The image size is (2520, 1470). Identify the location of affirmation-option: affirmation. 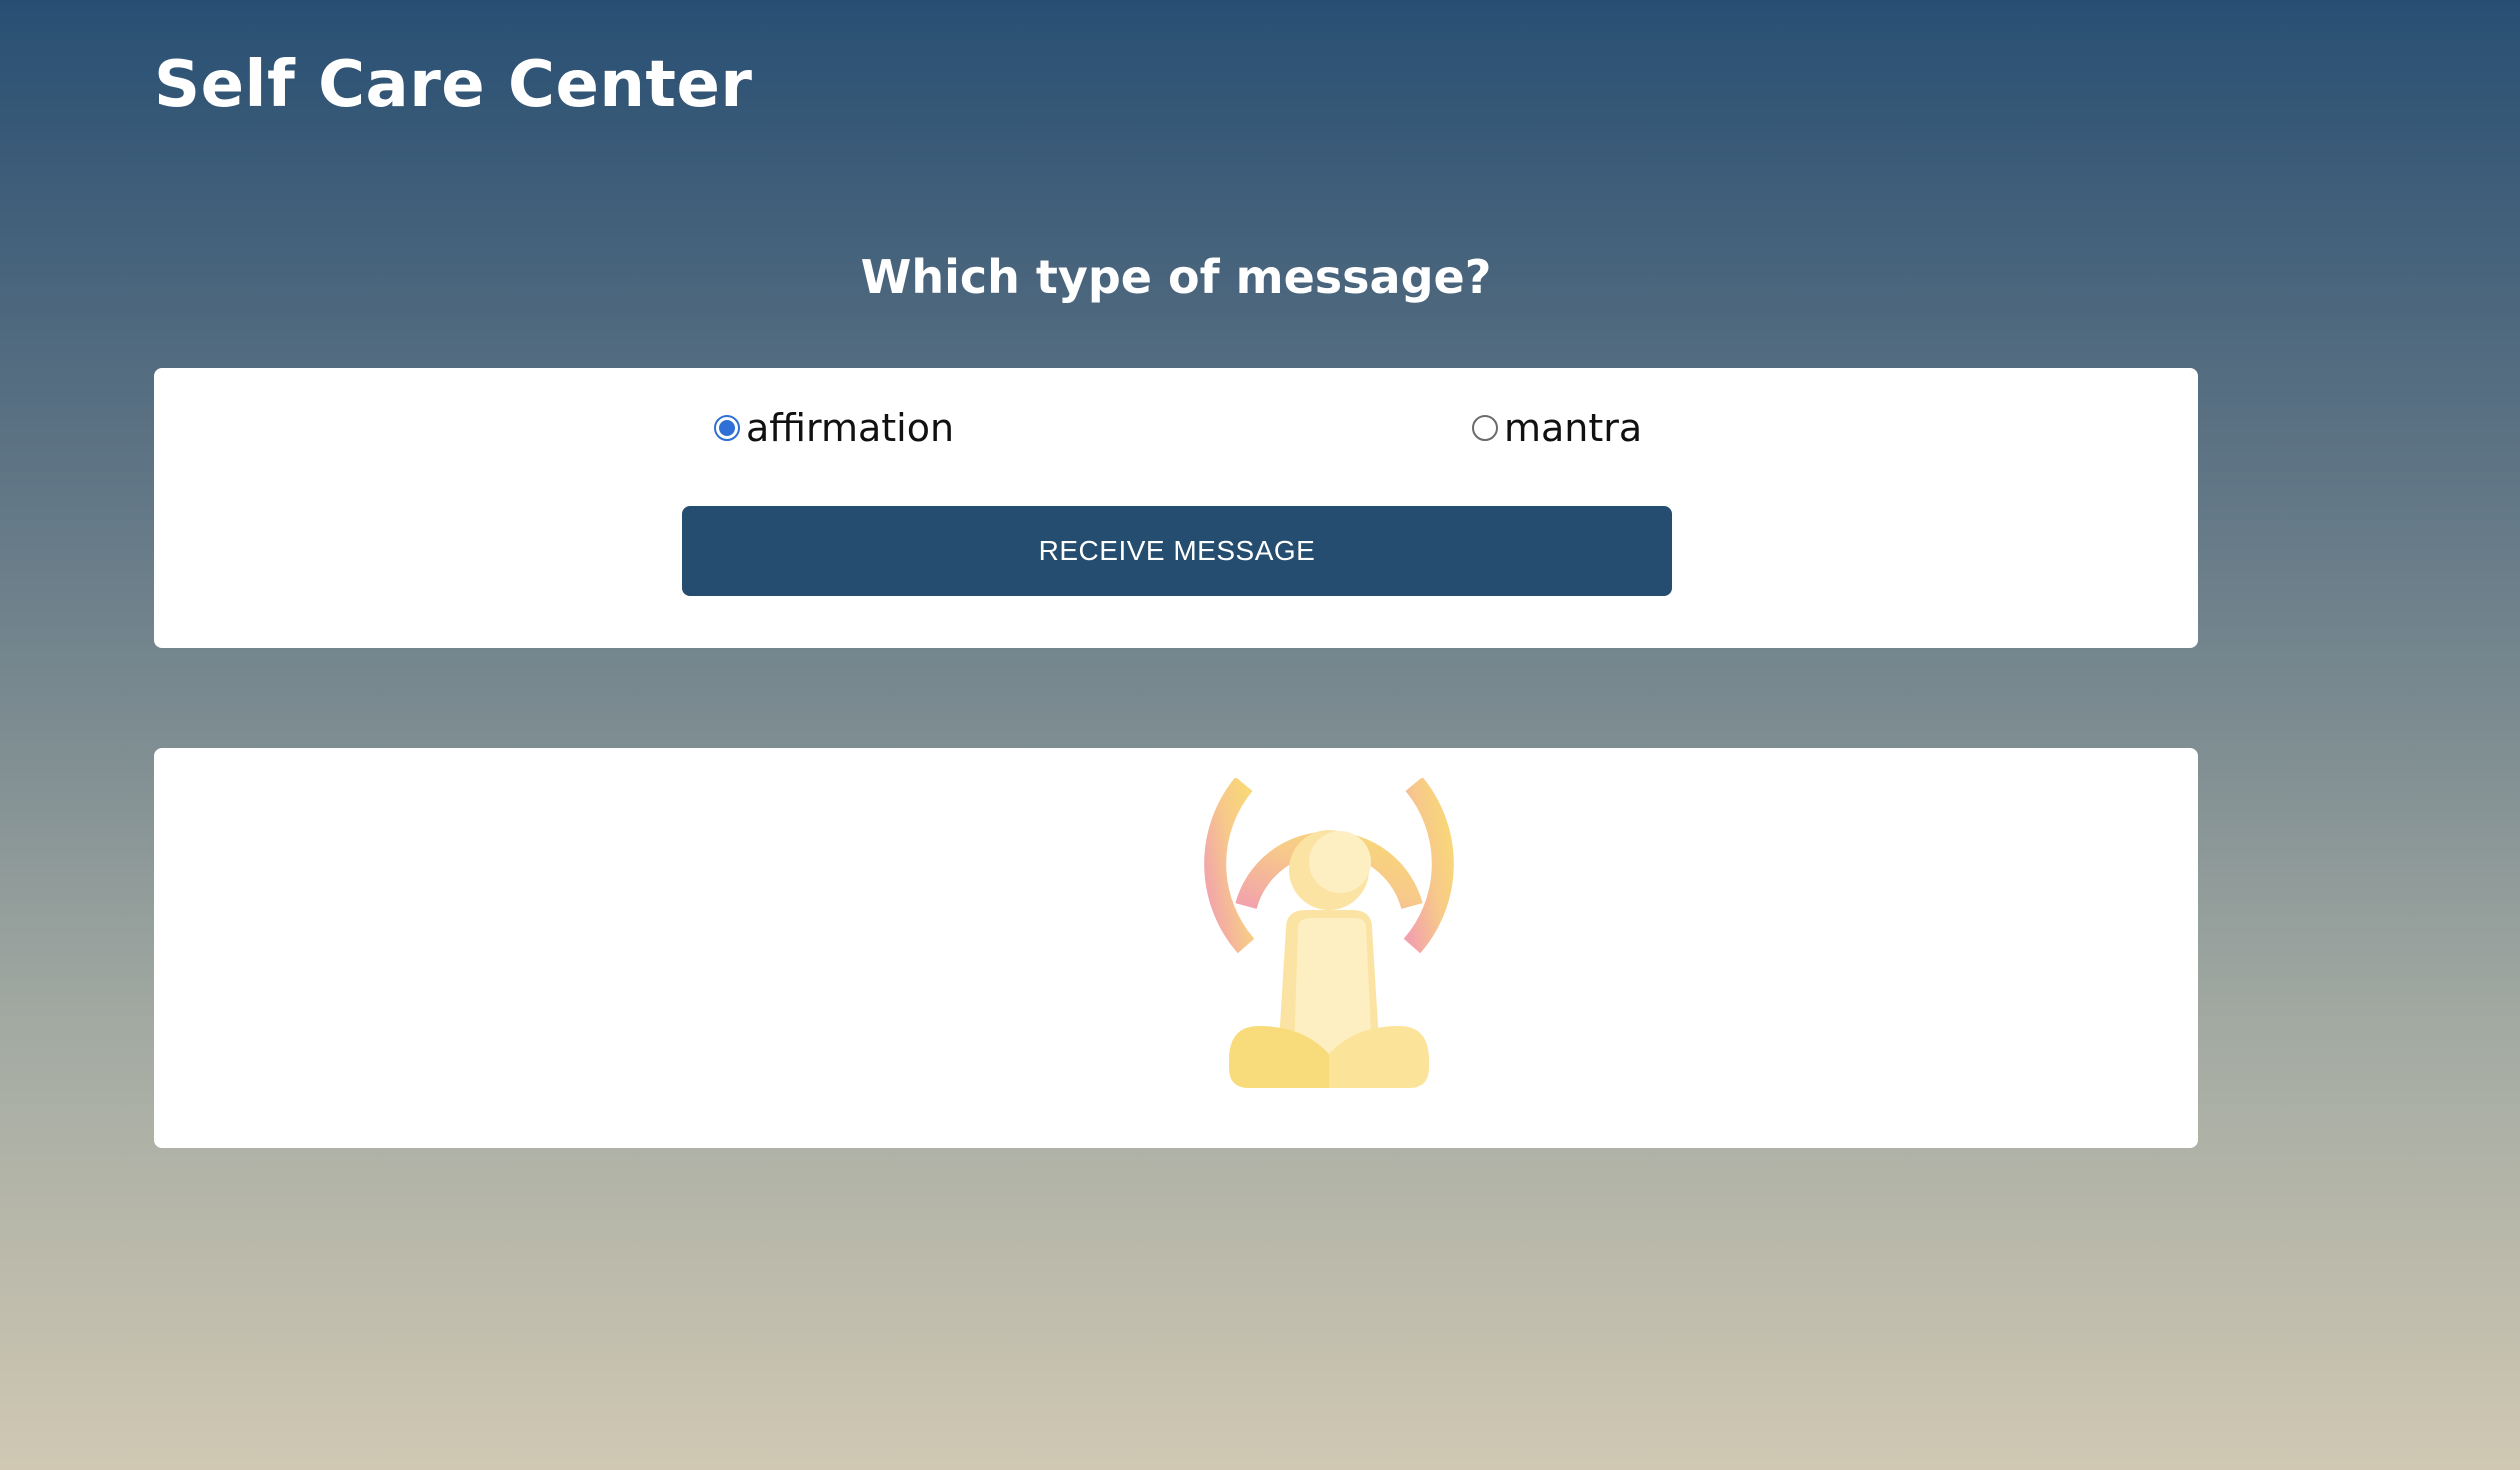
(834, 428).